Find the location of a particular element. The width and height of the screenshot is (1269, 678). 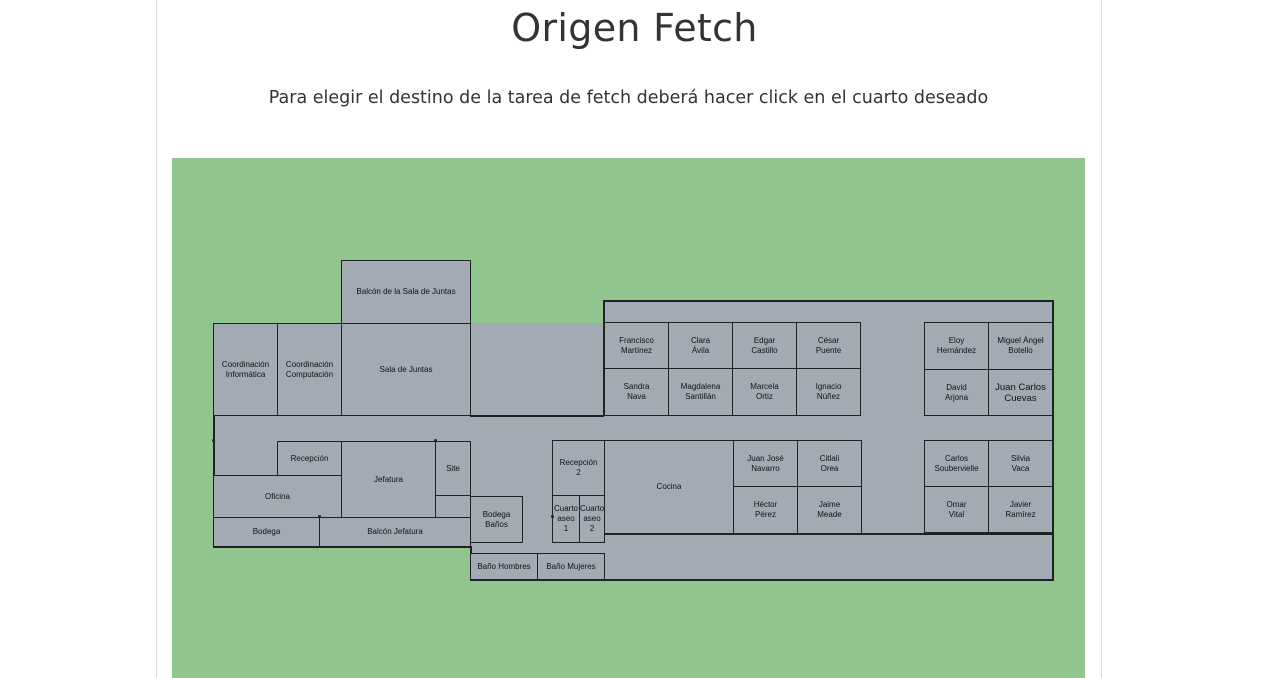

room-jefatura: Jefatura is located at coordinates (388, 479).